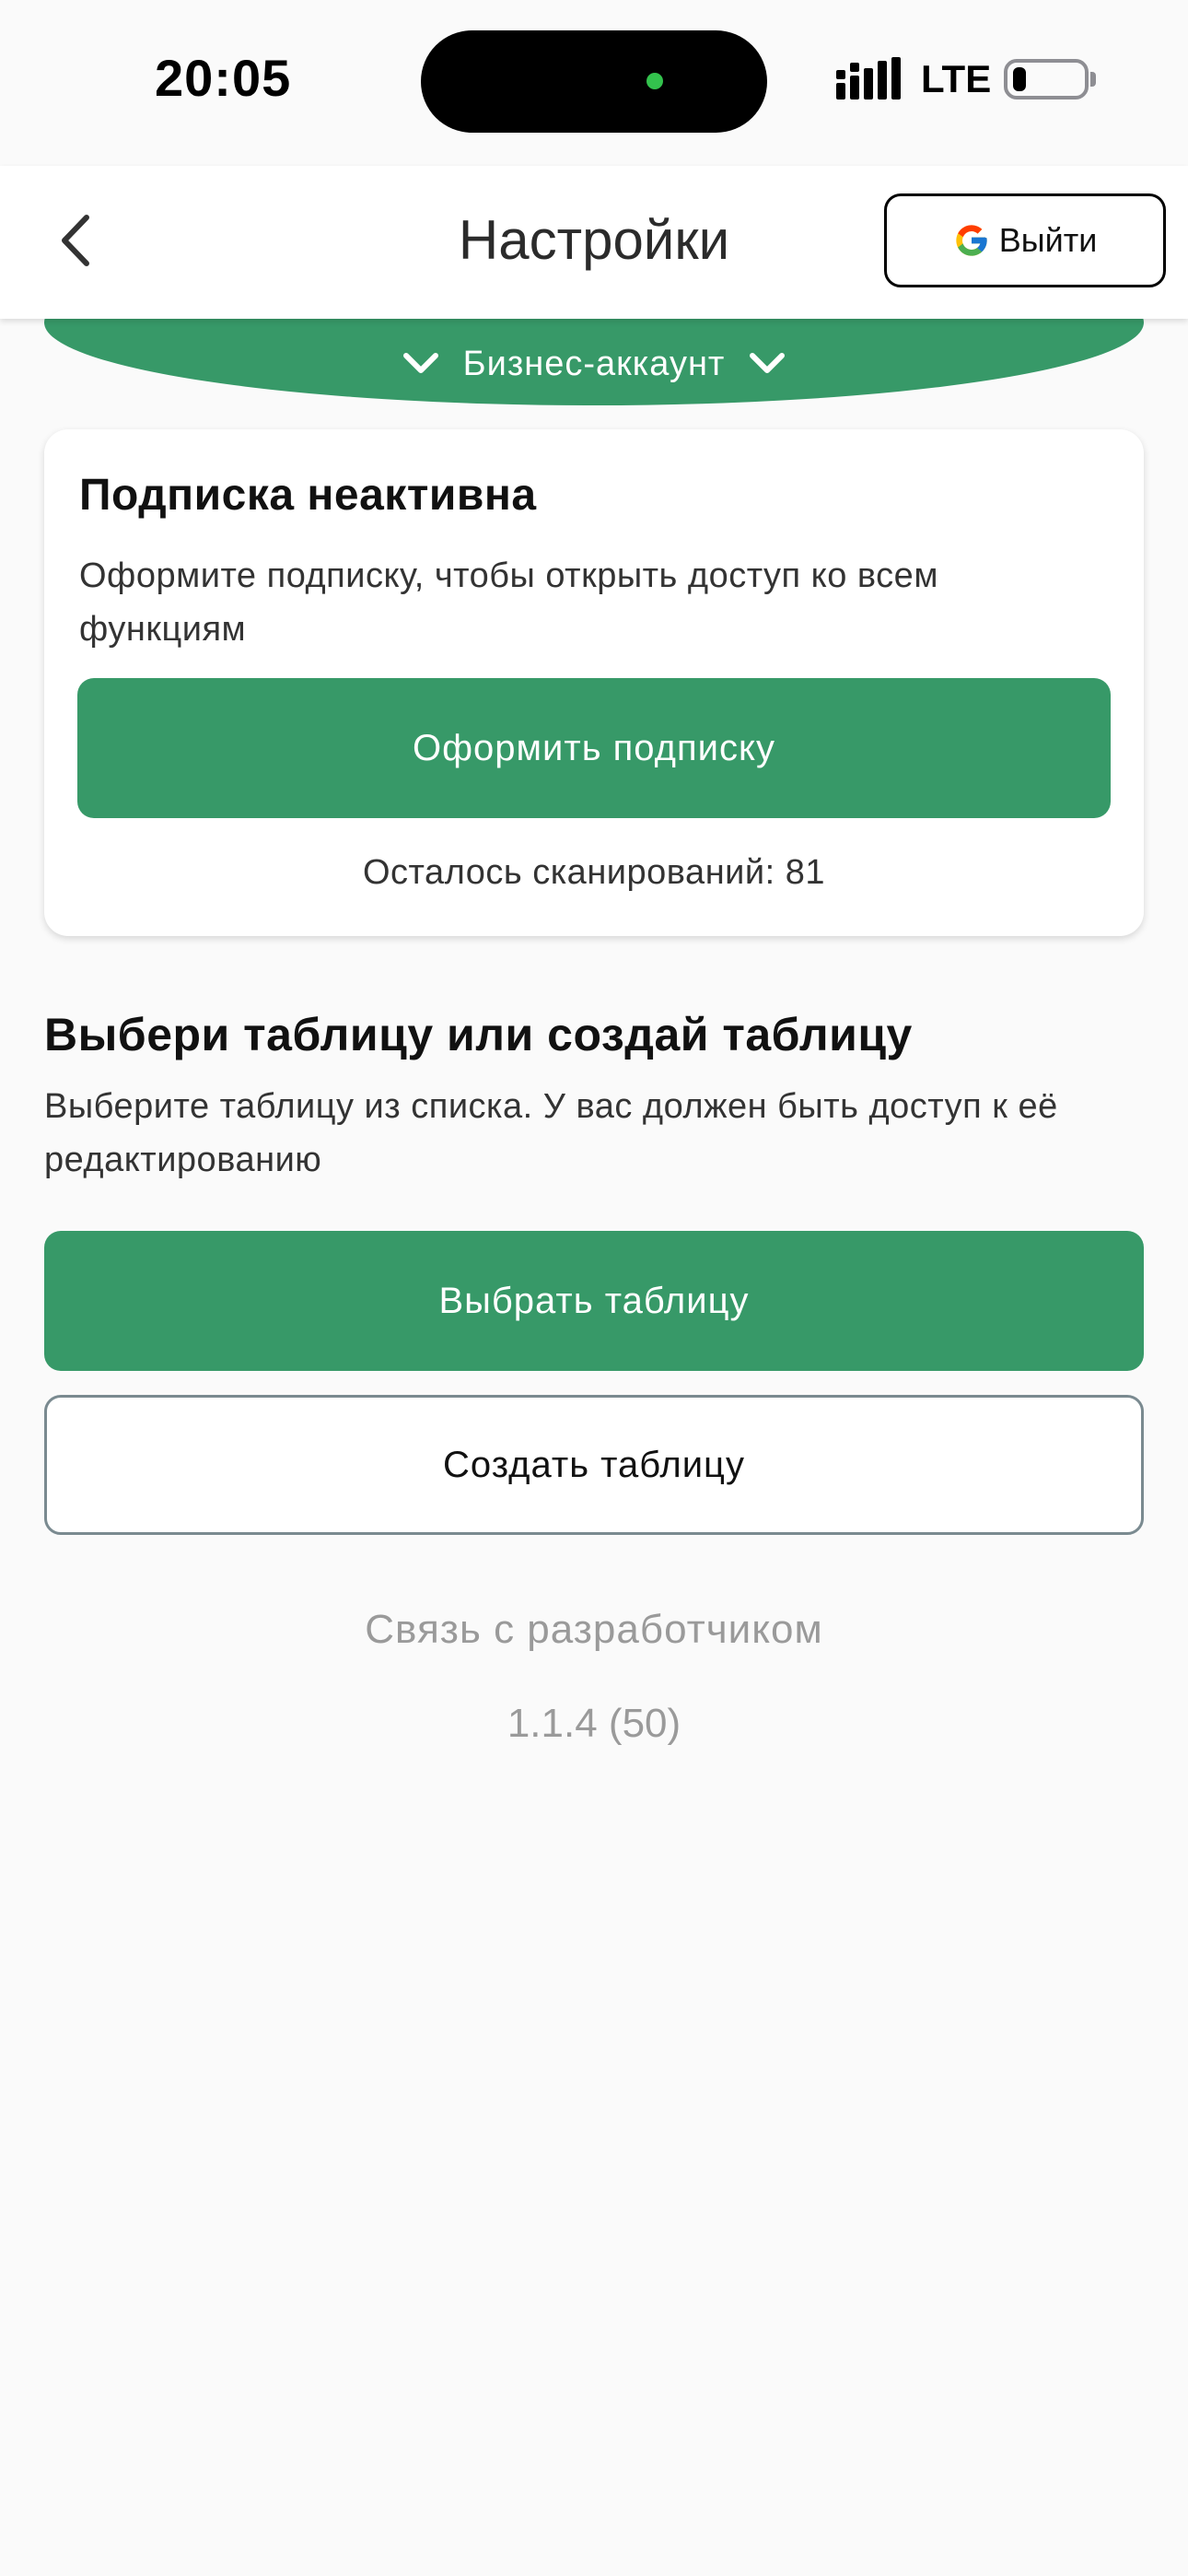  I want to click on choose-table-button: Выбрать таблицу, so click(594, 1301).